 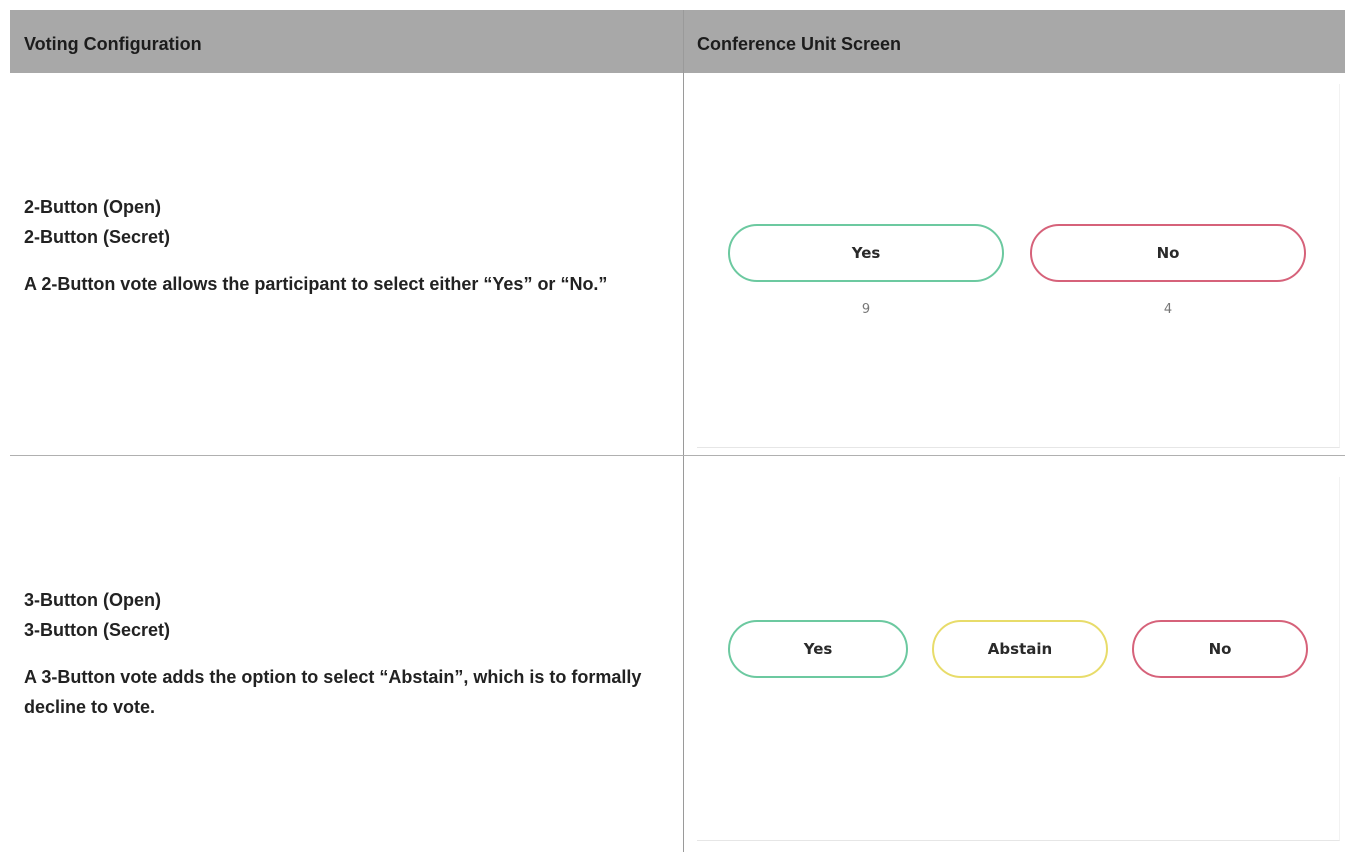 What do you see at coordinates (97, 237) in the screenshot?
I see `config-label: 2-Button (Secret)` at bounding box center [97, 237].